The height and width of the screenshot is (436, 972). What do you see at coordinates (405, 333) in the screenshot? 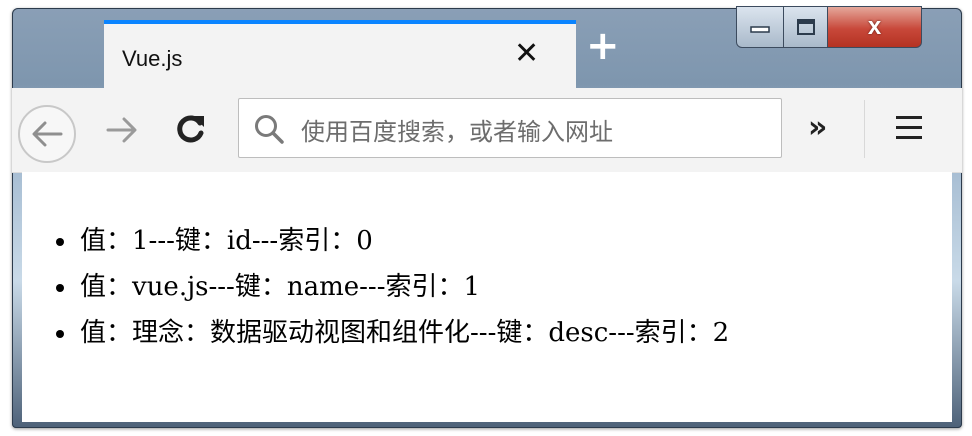
I see `list-item-text: 值：理念：数据驱动视图和组件化---键：desc---索引：2` at bounding box center [405, 333].